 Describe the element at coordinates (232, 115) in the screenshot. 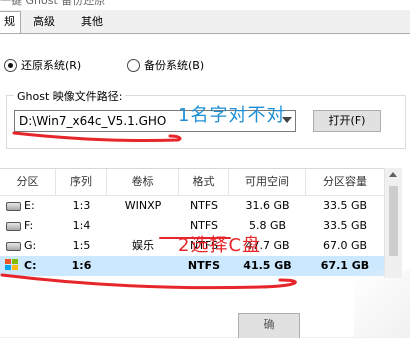

I see `annotation-name-check: 1名字对不对` at that location.